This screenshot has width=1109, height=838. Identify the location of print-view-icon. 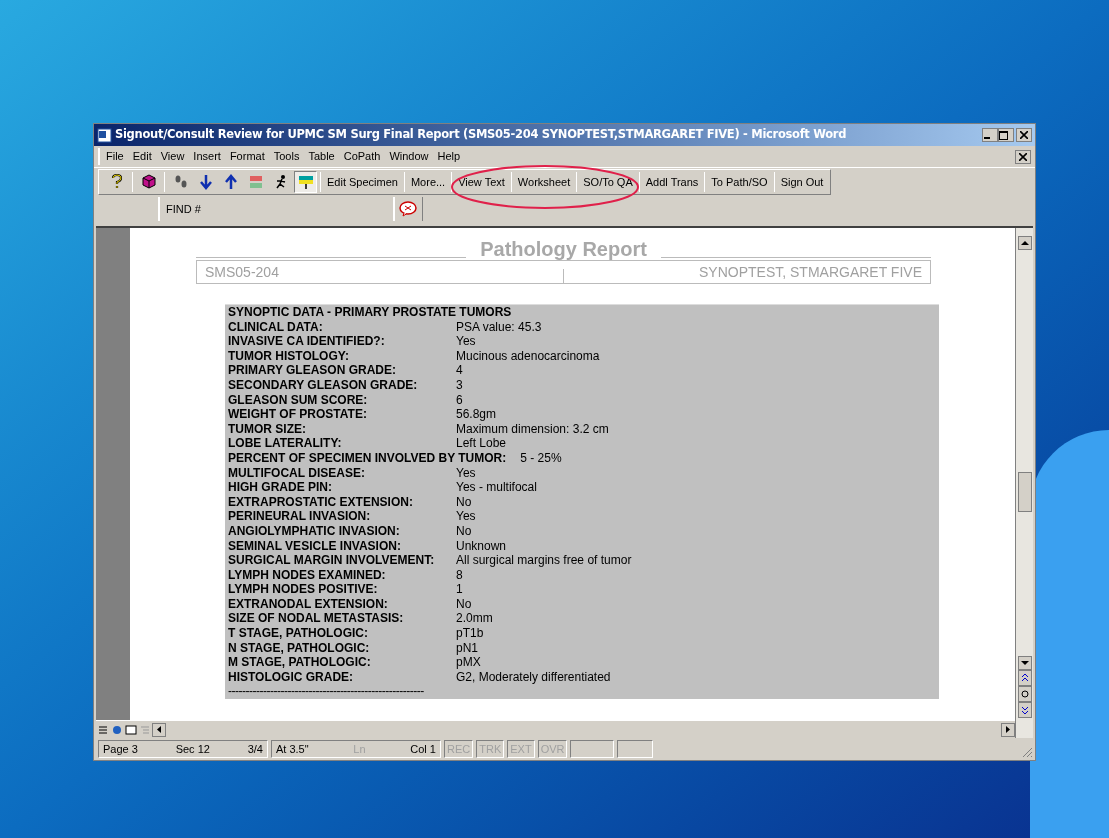
(131, 729).